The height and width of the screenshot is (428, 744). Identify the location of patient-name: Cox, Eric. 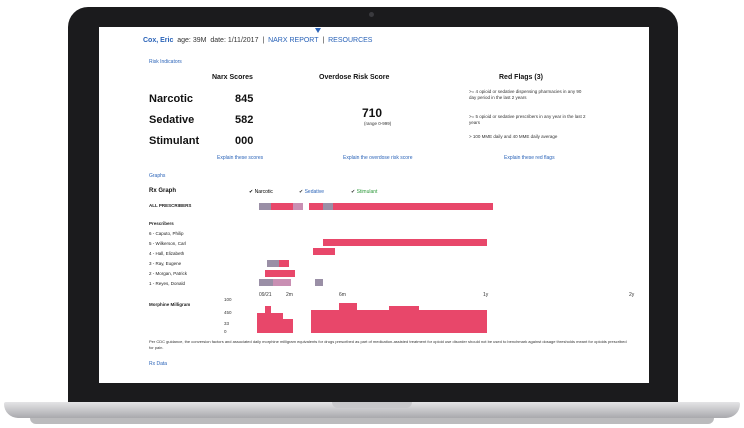
(158, 40).